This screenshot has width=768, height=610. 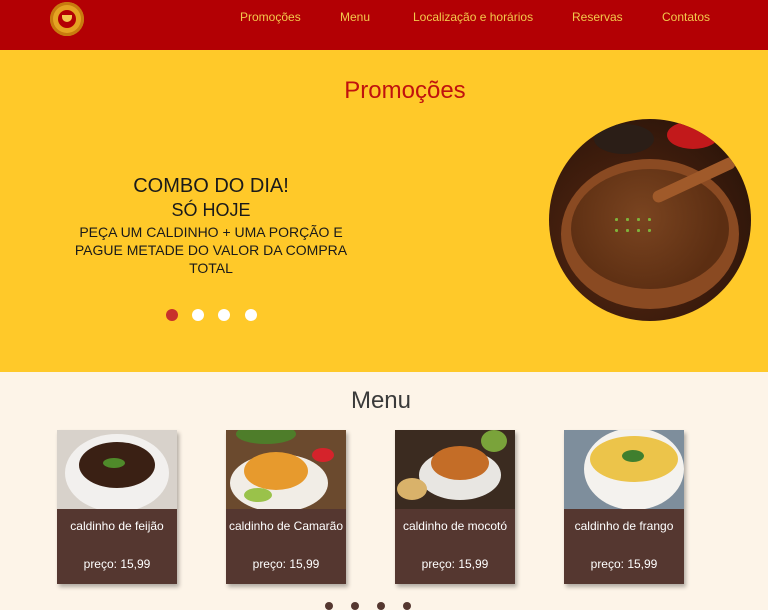 What do you see at coordinates (266, 437) in the screenshot?
I see `herbs` at bounding box center [266, 437].